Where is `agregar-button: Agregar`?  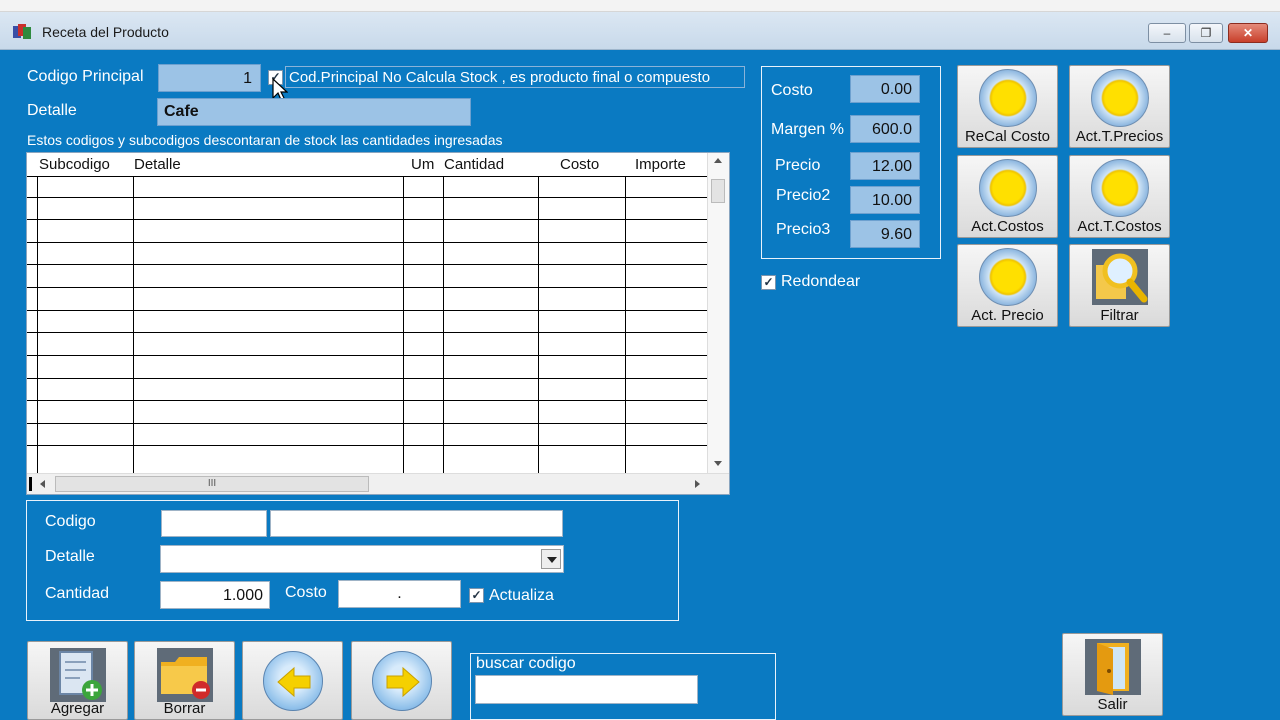 agregar-button: Agregar is located at coordinates (77, 680).